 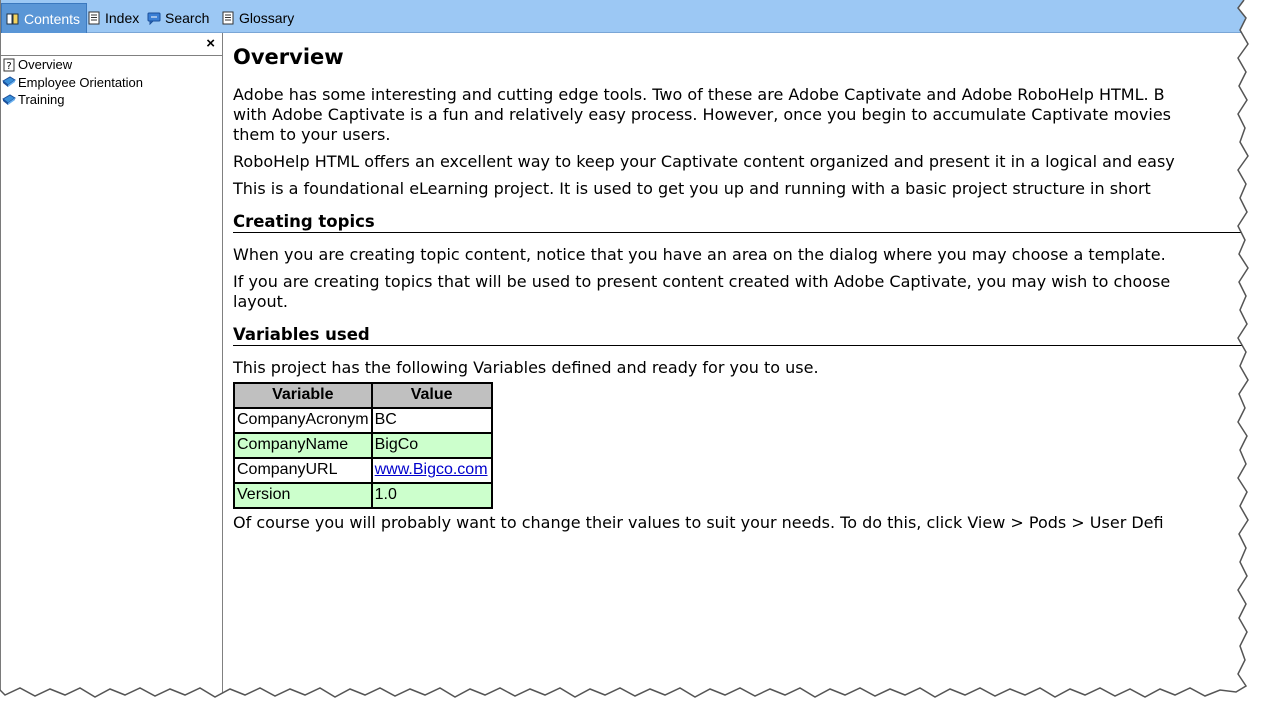 I want to click on close-icon: ×, so click(x=210, y=44).